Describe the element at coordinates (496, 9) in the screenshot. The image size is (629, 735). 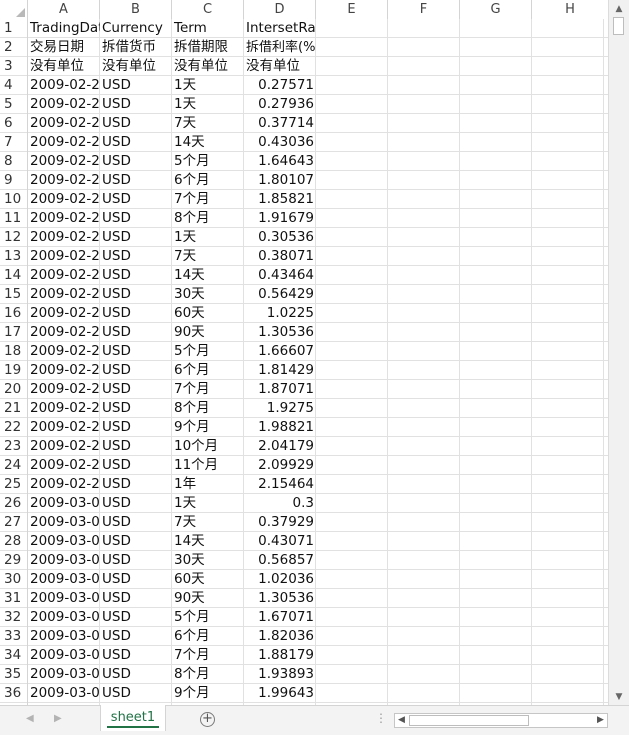
I see `column-header-g: G` at that location.